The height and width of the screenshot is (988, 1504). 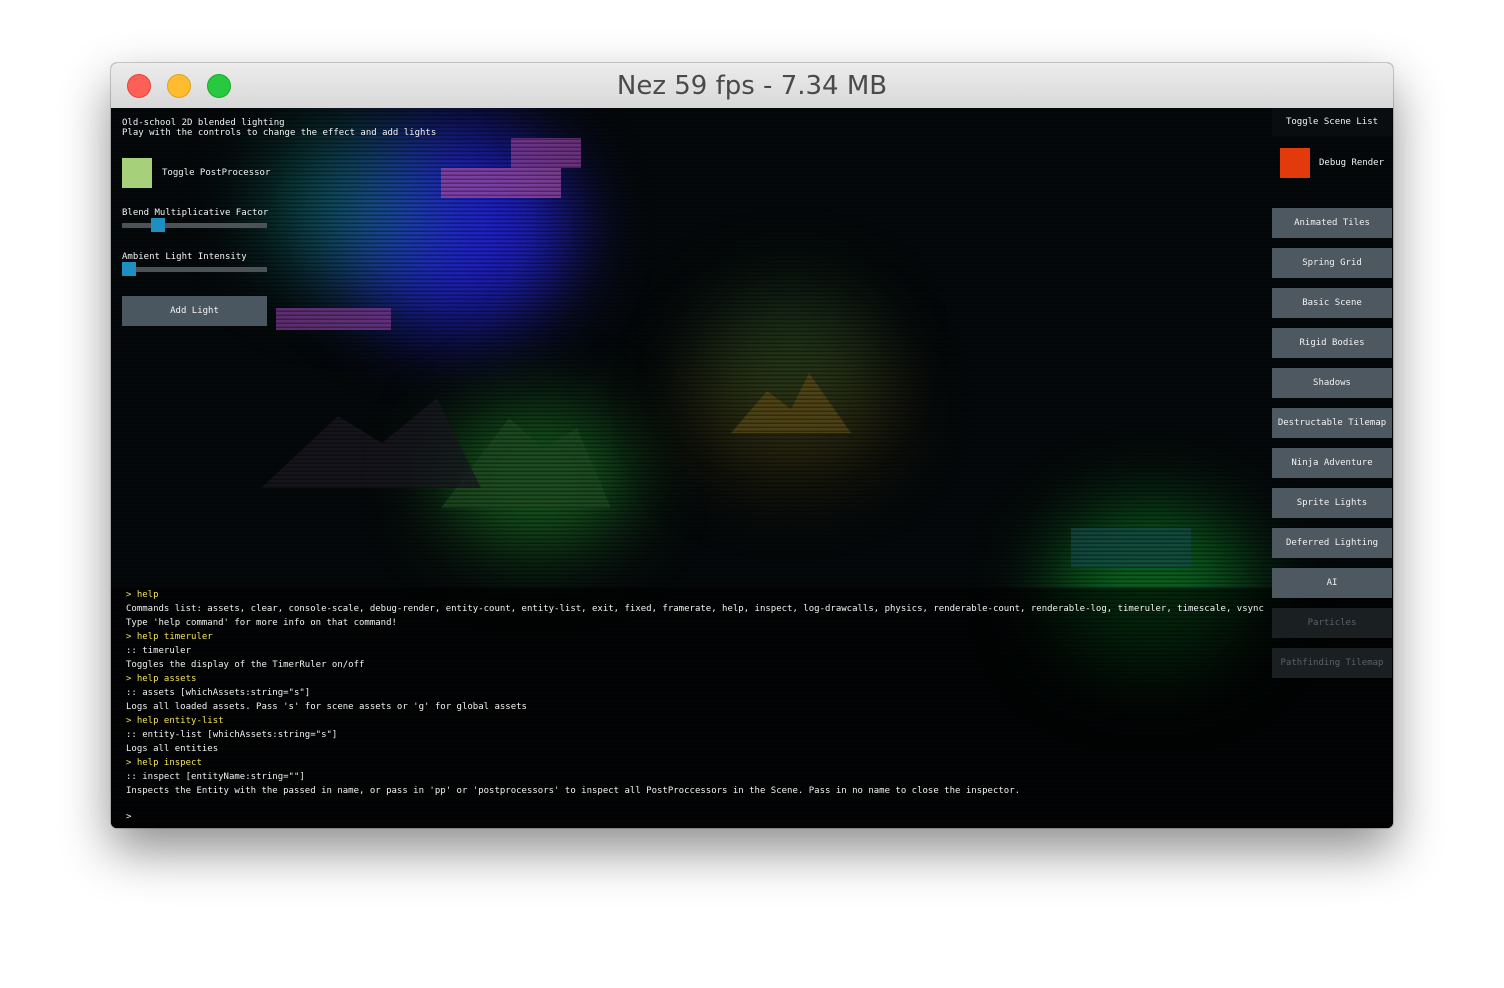 I want to click on add-light-button: Add Light, so click(x=194, y=311).